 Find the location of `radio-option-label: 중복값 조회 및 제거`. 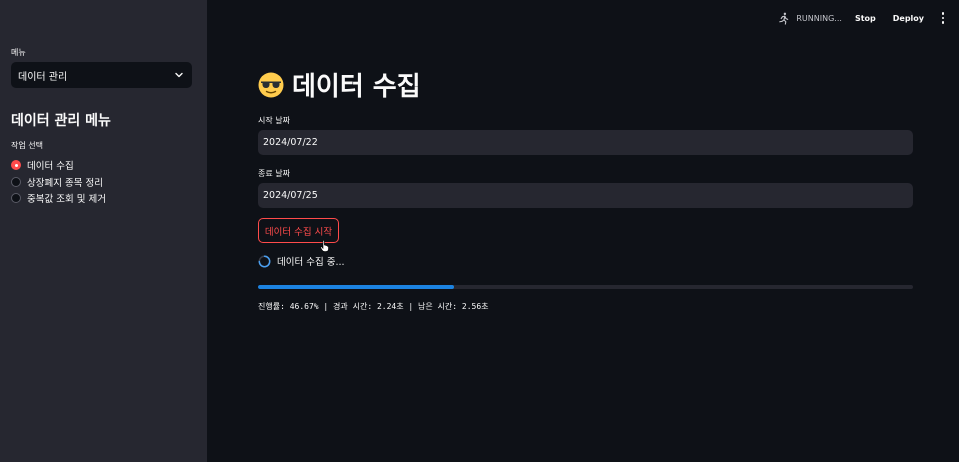

radio-option-label: 중복값 조회 및 제거 is located at coordinates (66, 200).